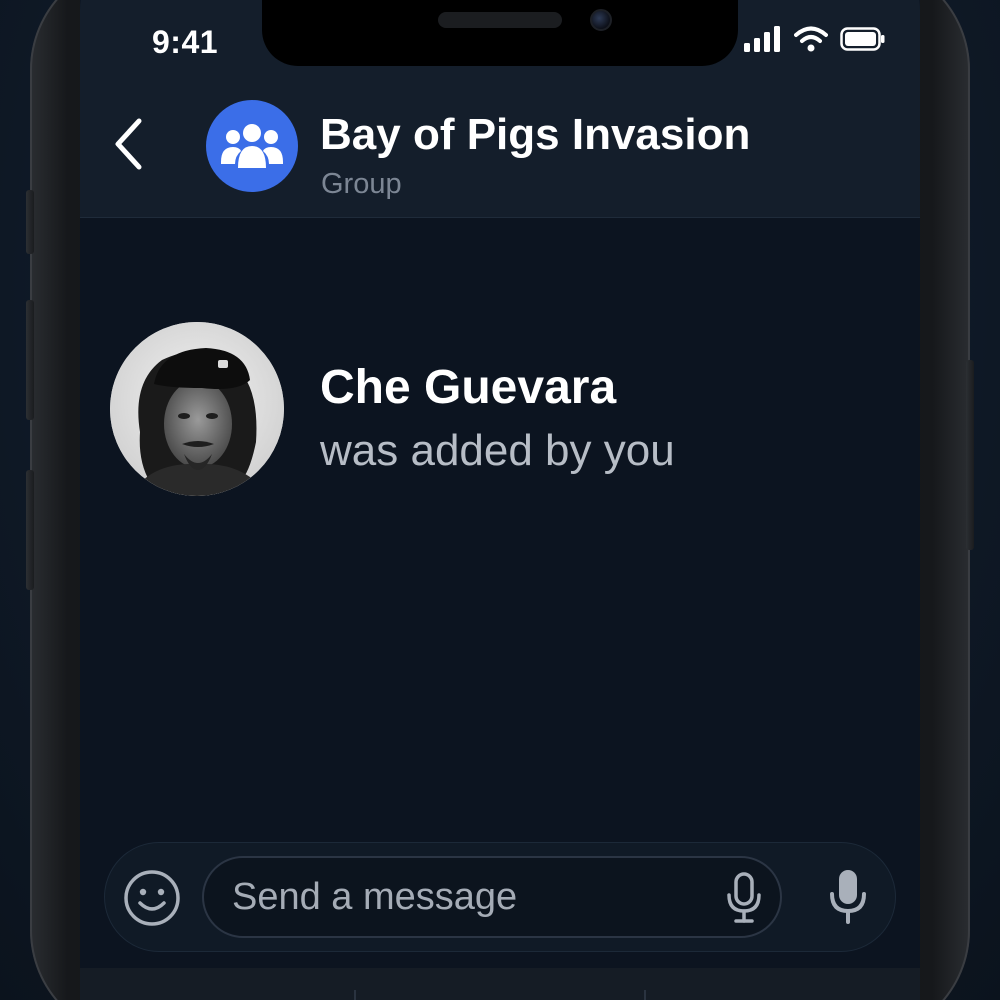  I want to click on back-button, so click(129, 144).